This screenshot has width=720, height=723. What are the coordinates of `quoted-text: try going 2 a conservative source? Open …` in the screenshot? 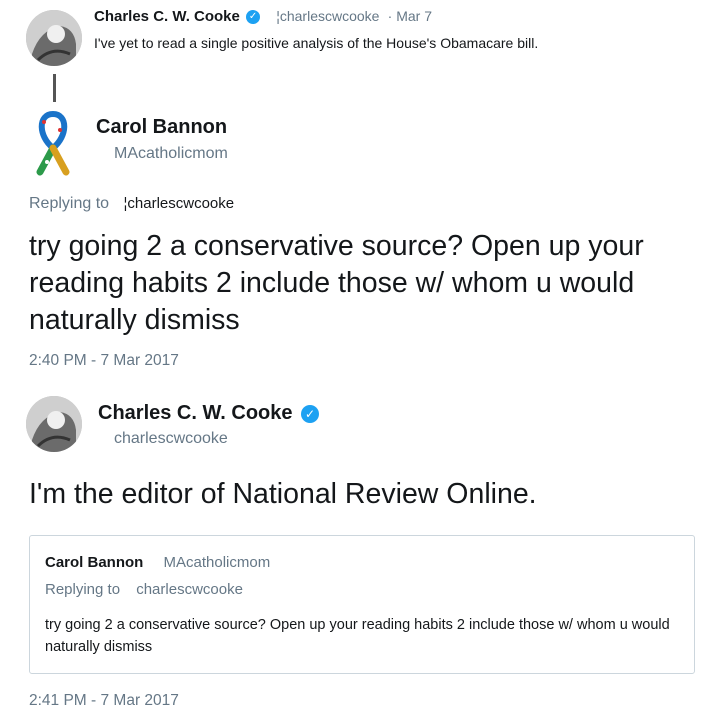 It's located at (357, 636).